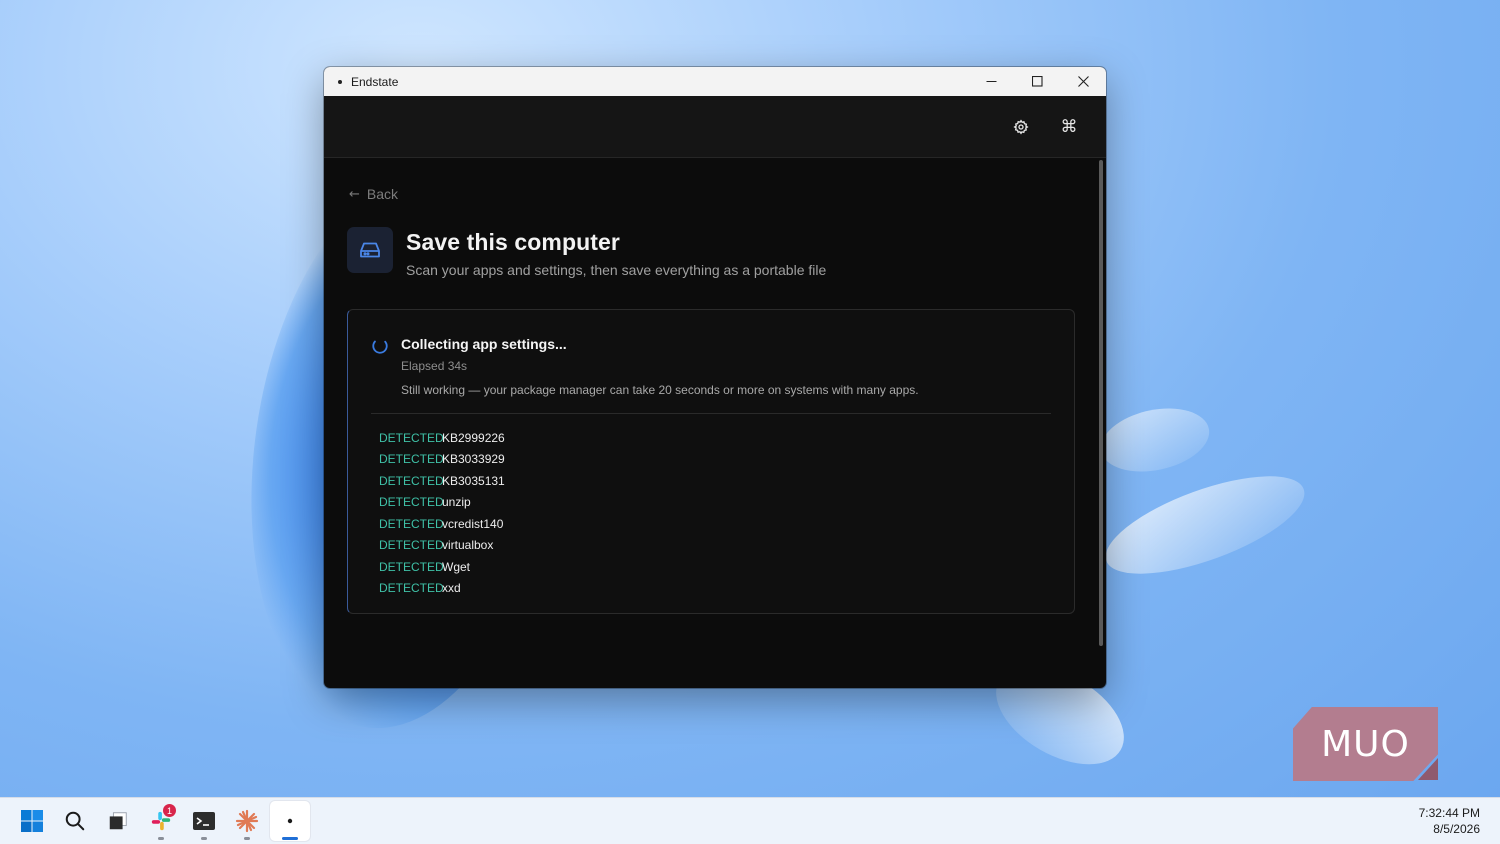  I want to click on command-palette-button: ⌘, so click(1069, 127).